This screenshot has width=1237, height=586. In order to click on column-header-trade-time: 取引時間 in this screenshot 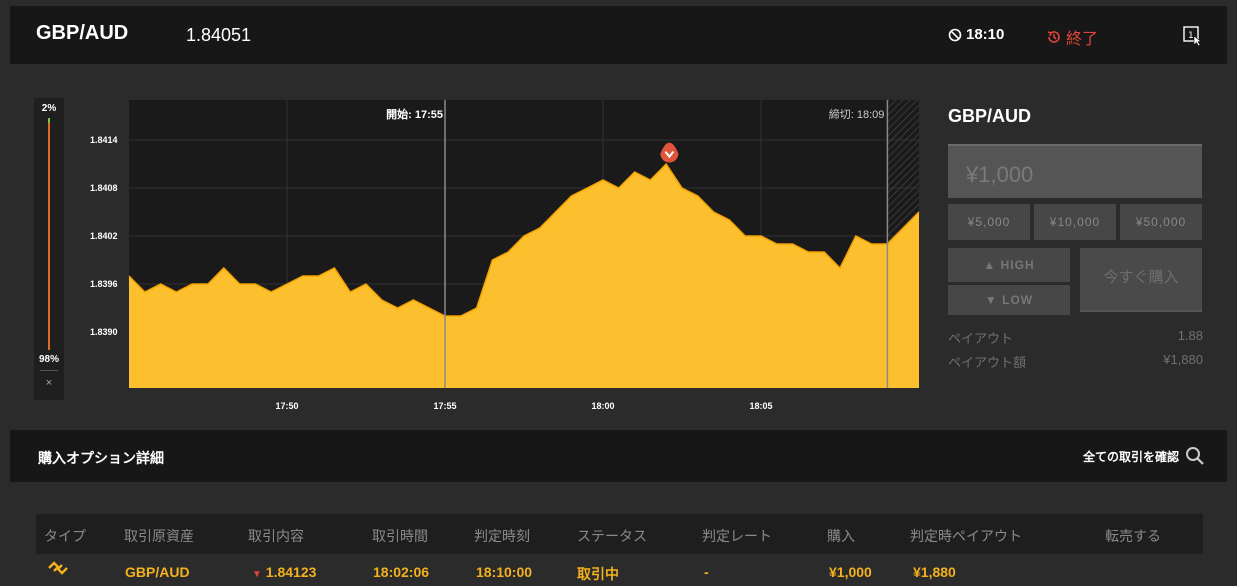, I will do `click(400, 536)`.